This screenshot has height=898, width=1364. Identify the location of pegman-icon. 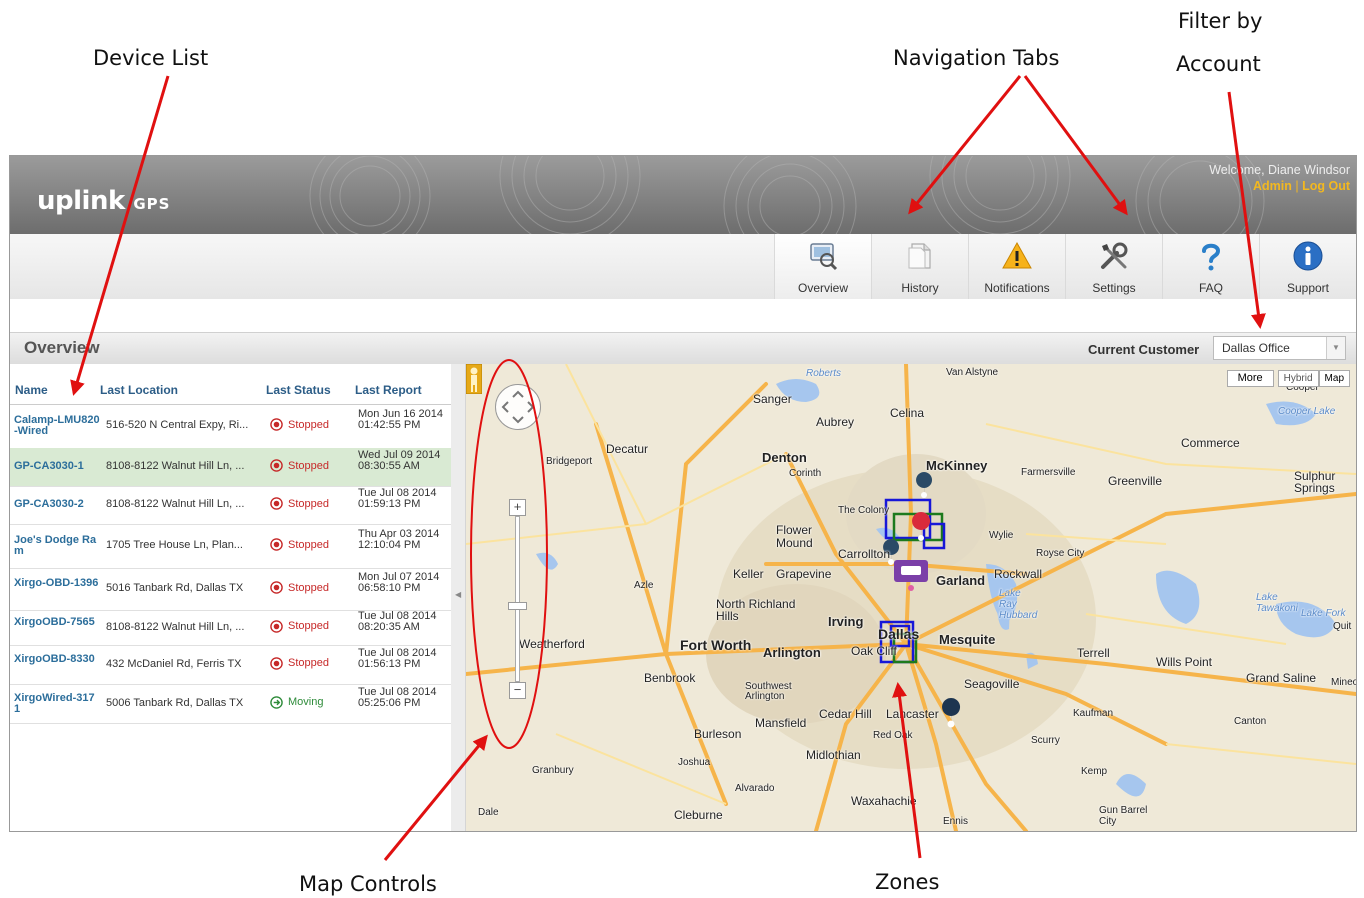
(474, 379).